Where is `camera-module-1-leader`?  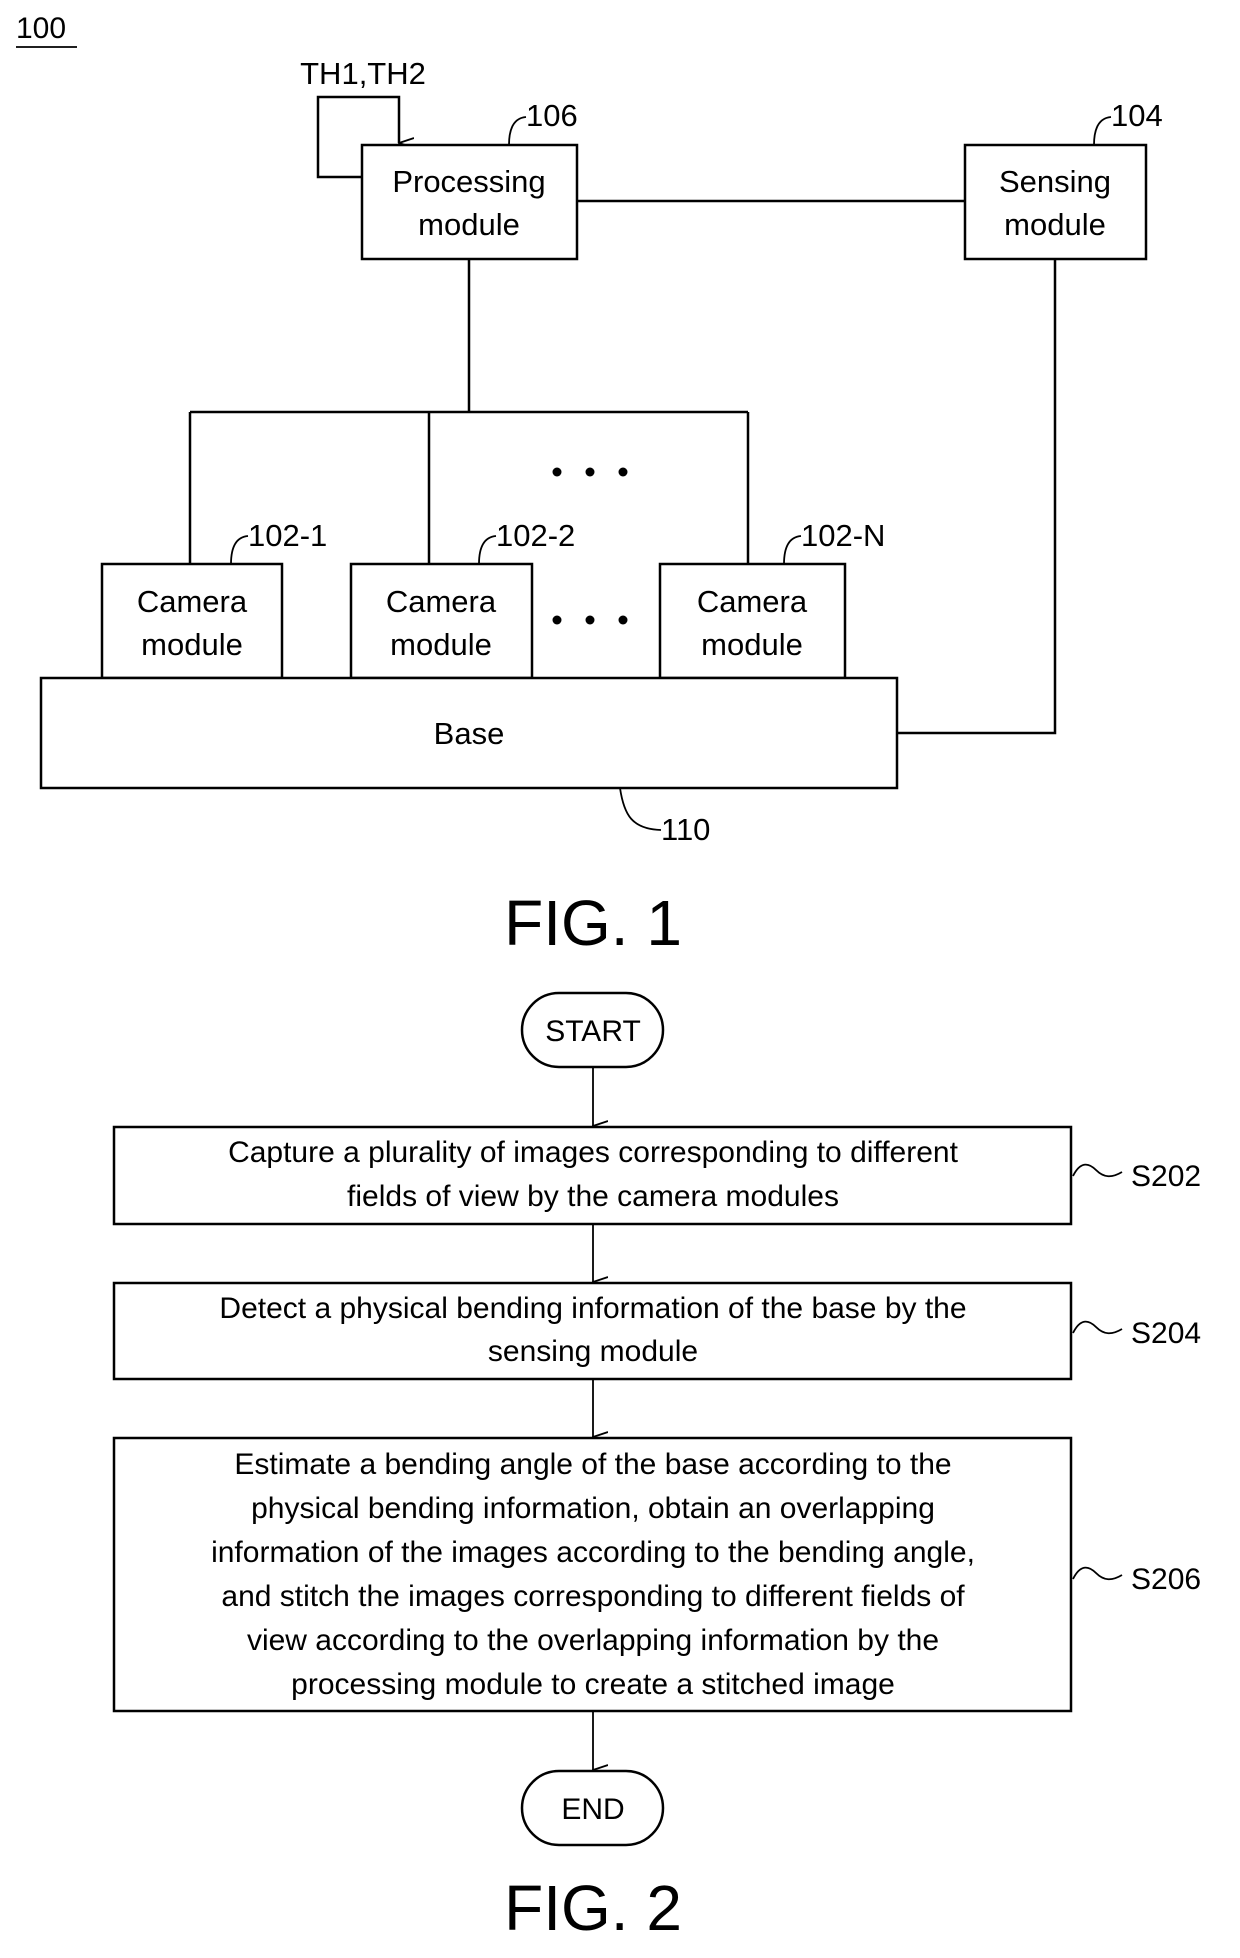 camera-module-1-leader is located at coordinates (239, 550).